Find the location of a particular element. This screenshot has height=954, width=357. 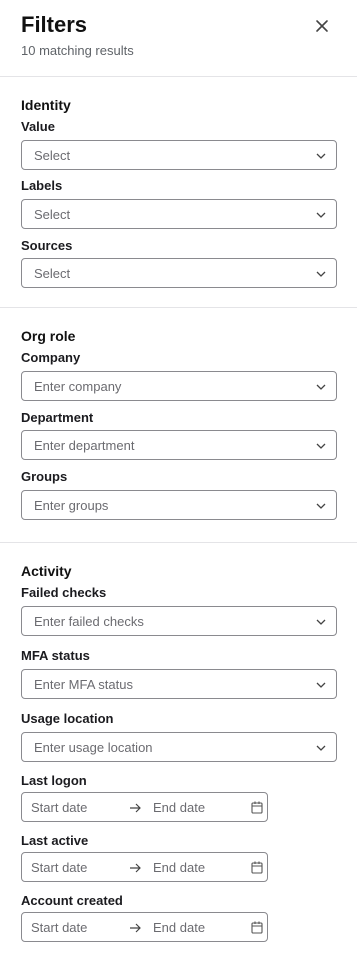

account-created-start-date: Start date is located at coordinates (59, 927).